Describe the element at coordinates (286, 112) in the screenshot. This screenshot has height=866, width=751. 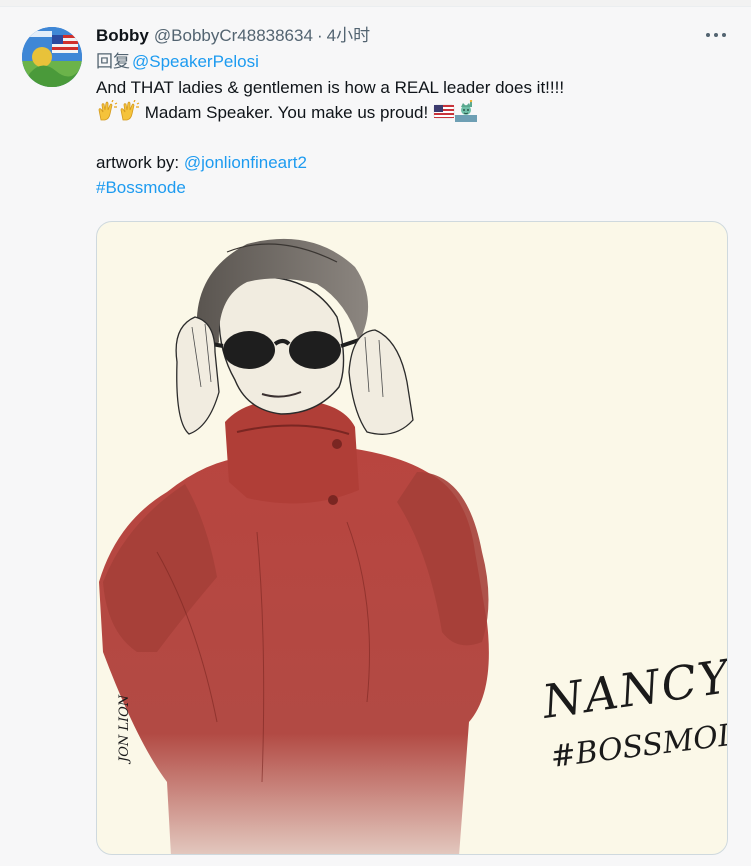
I see `tweet-line-2-text: Madam Speaker. You make us proud!` at that location.